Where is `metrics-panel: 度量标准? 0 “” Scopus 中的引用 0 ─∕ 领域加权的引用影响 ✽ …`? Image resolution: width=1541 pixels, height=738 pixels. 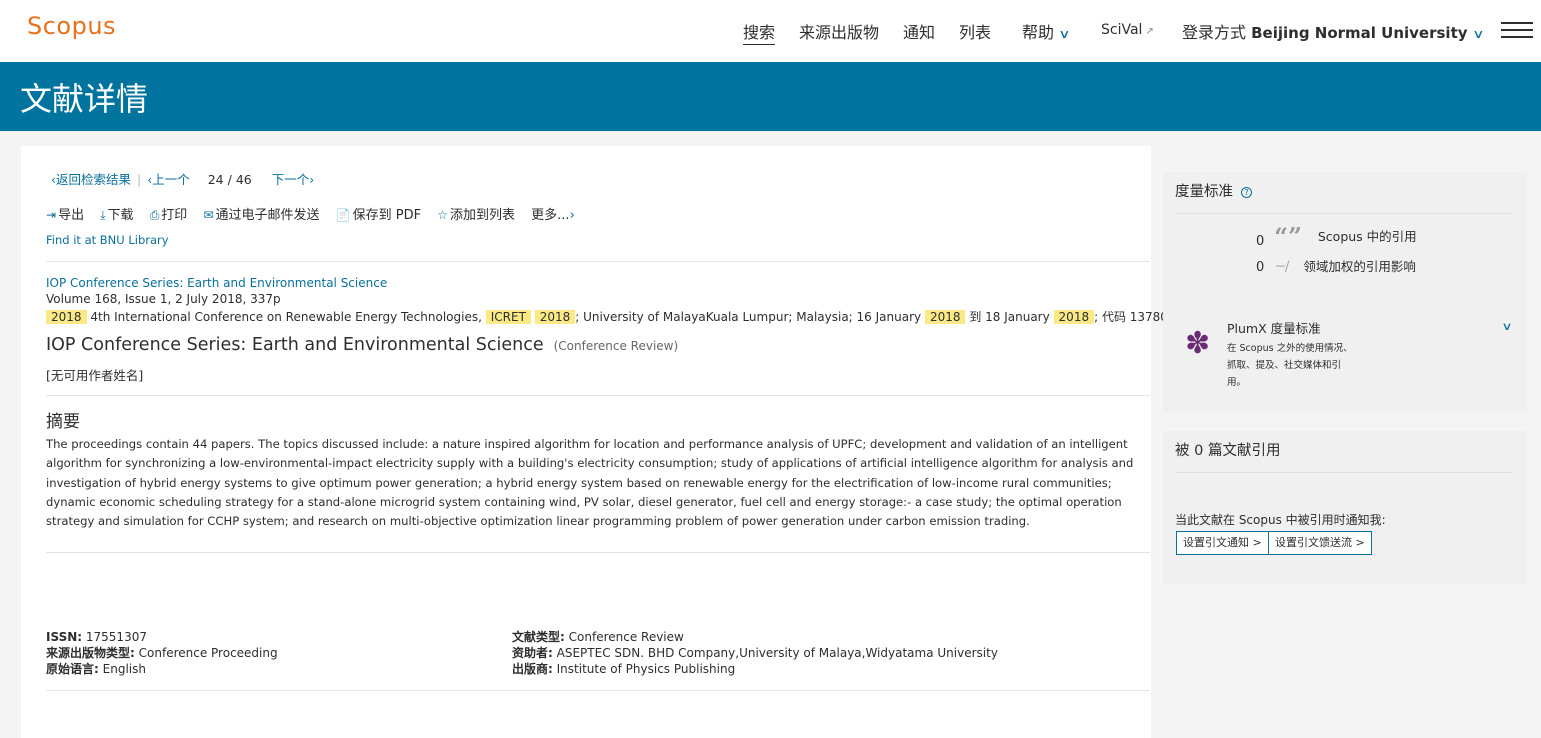
metrics-panel: 度量标准? 0 “” Scopus 中的引用 0 ─∕ 领域加权的引用影响 ✽ … is located at coordinates (1345, 292).